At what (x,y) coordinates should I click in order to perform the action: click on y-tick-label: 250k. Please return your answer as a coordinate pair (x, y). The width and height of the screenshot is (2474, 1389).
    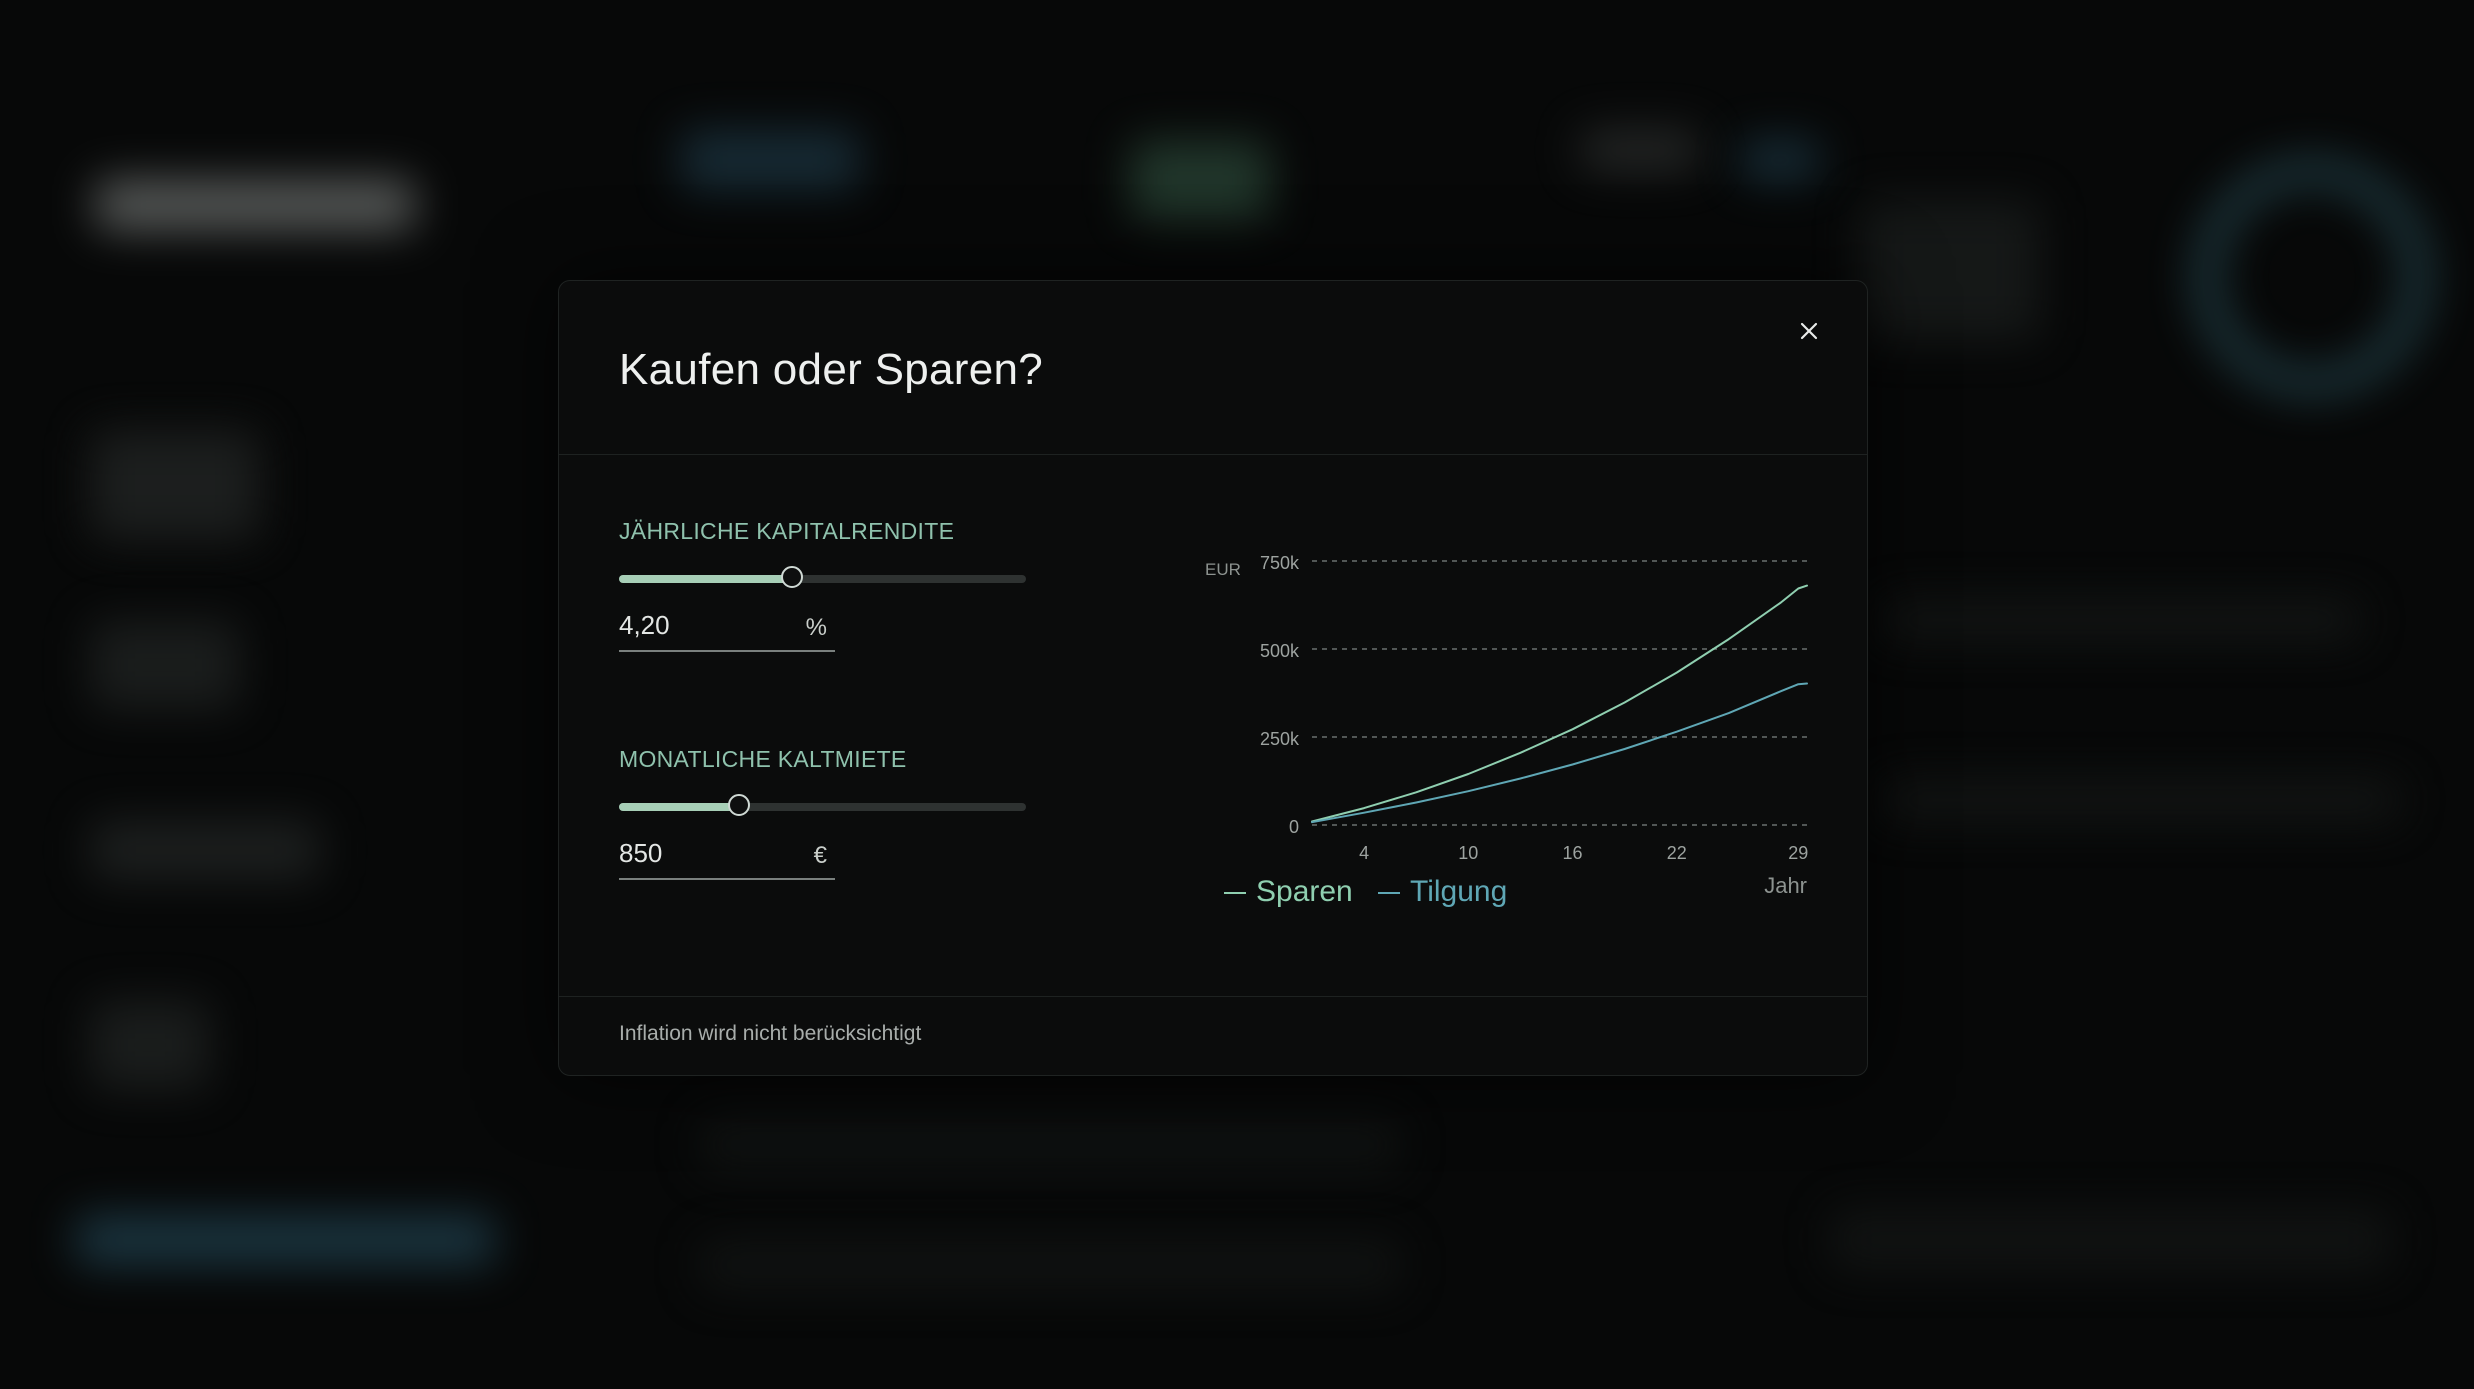
    Looking at the image, I should click on (1280, 739).